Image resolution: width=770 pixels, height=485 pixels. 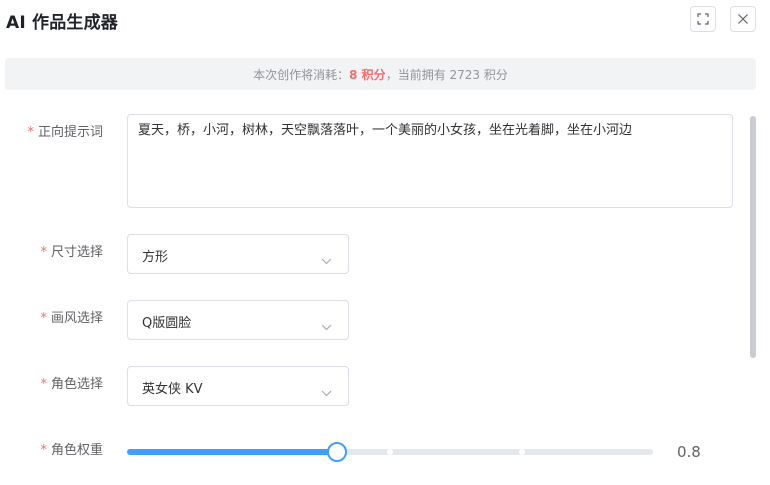 I want to click on vertical-scrollbar, so click(x=753, y=237).